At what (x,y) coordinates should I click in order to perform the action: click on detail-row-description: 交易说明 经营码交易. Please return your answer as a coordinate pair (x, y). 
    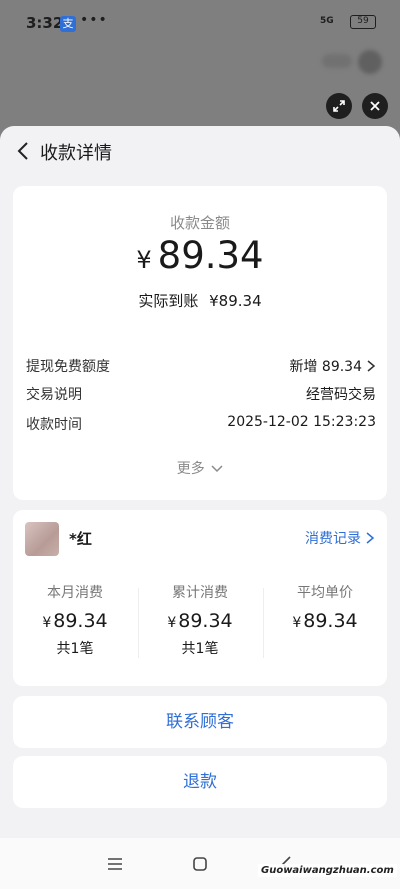
    Looking at the image, I should click on (201, 395).